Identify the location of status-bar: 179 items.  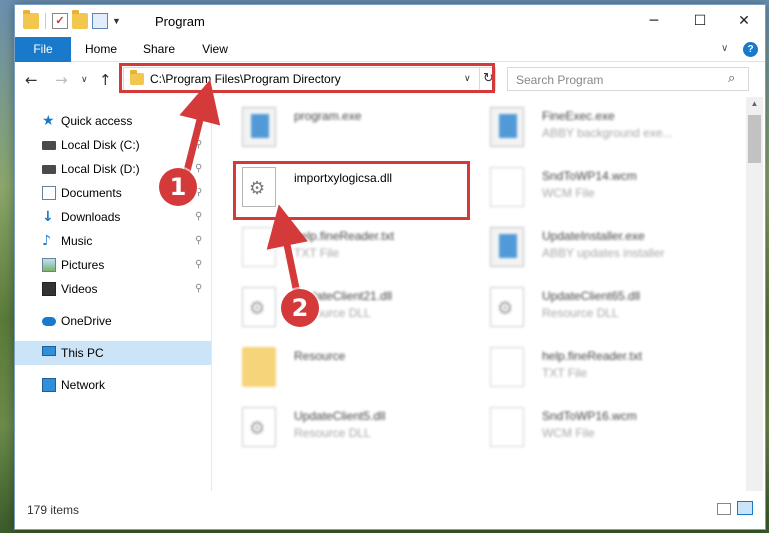
(390, 511).